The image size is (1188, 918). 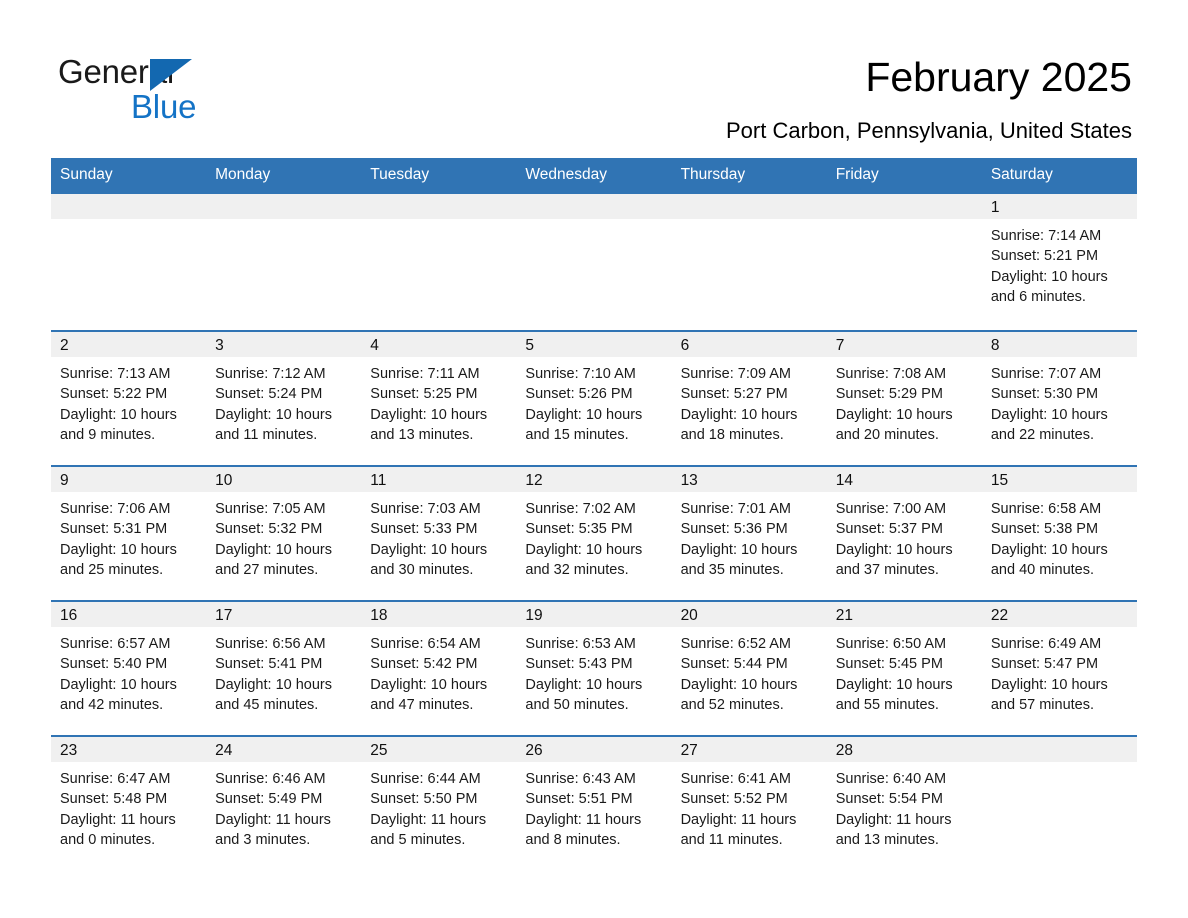 I want to click on sunrise-time: Sunrise: 7:12 AM, so click(x=270, y=374).